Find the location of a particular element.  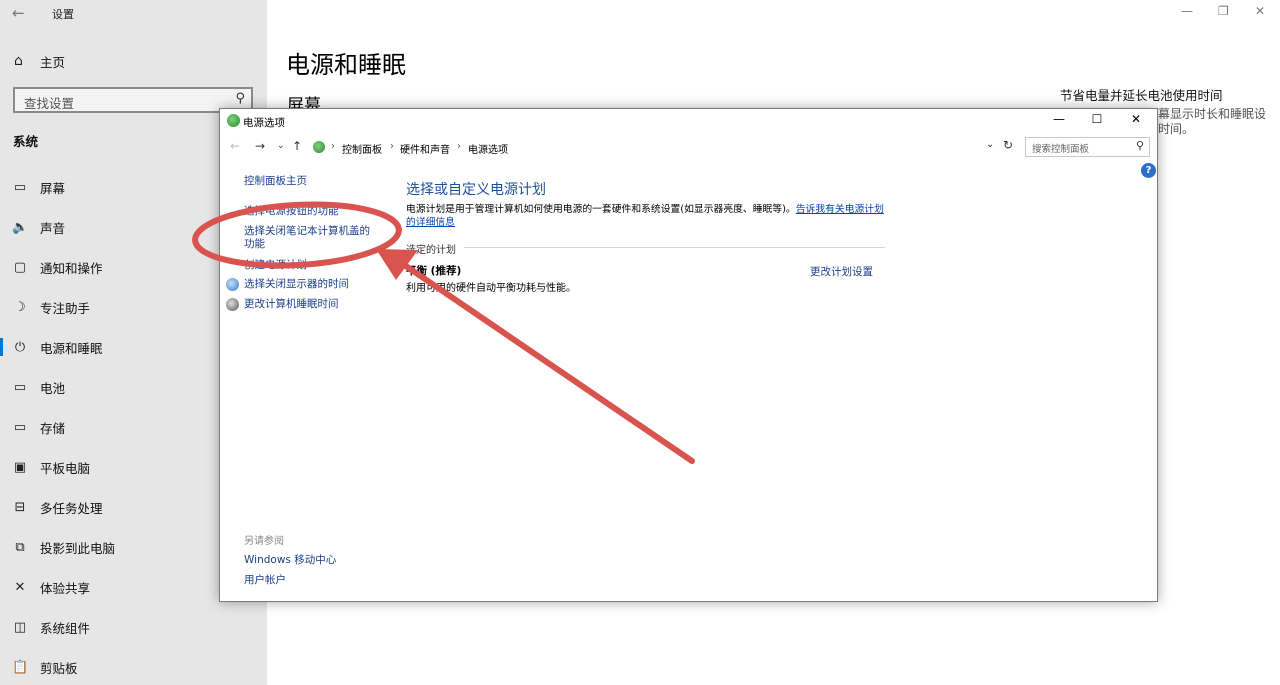

clipboard-icon: 📋 is located at coordinates (20, 667).